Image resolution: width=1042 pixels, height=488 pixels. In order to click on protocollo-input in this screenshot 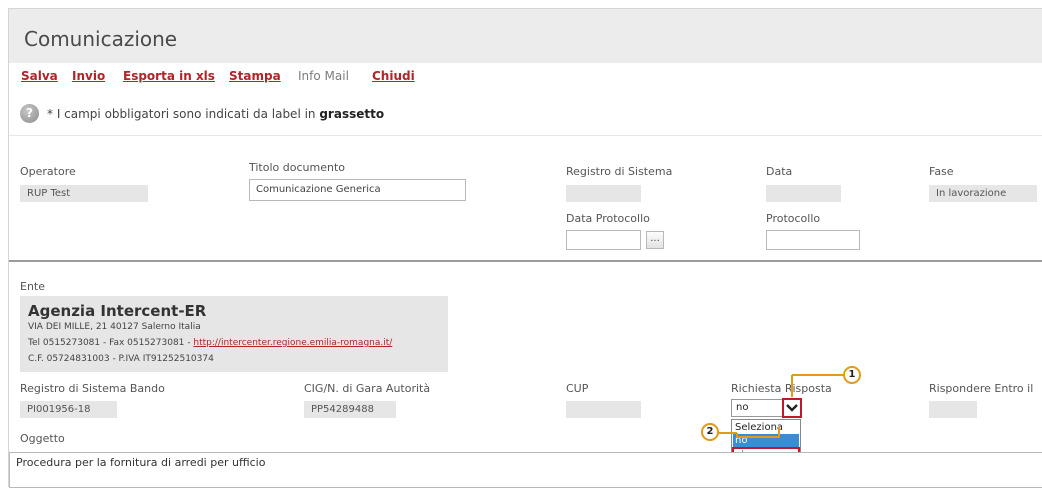, I will do `click(813, 240)`.